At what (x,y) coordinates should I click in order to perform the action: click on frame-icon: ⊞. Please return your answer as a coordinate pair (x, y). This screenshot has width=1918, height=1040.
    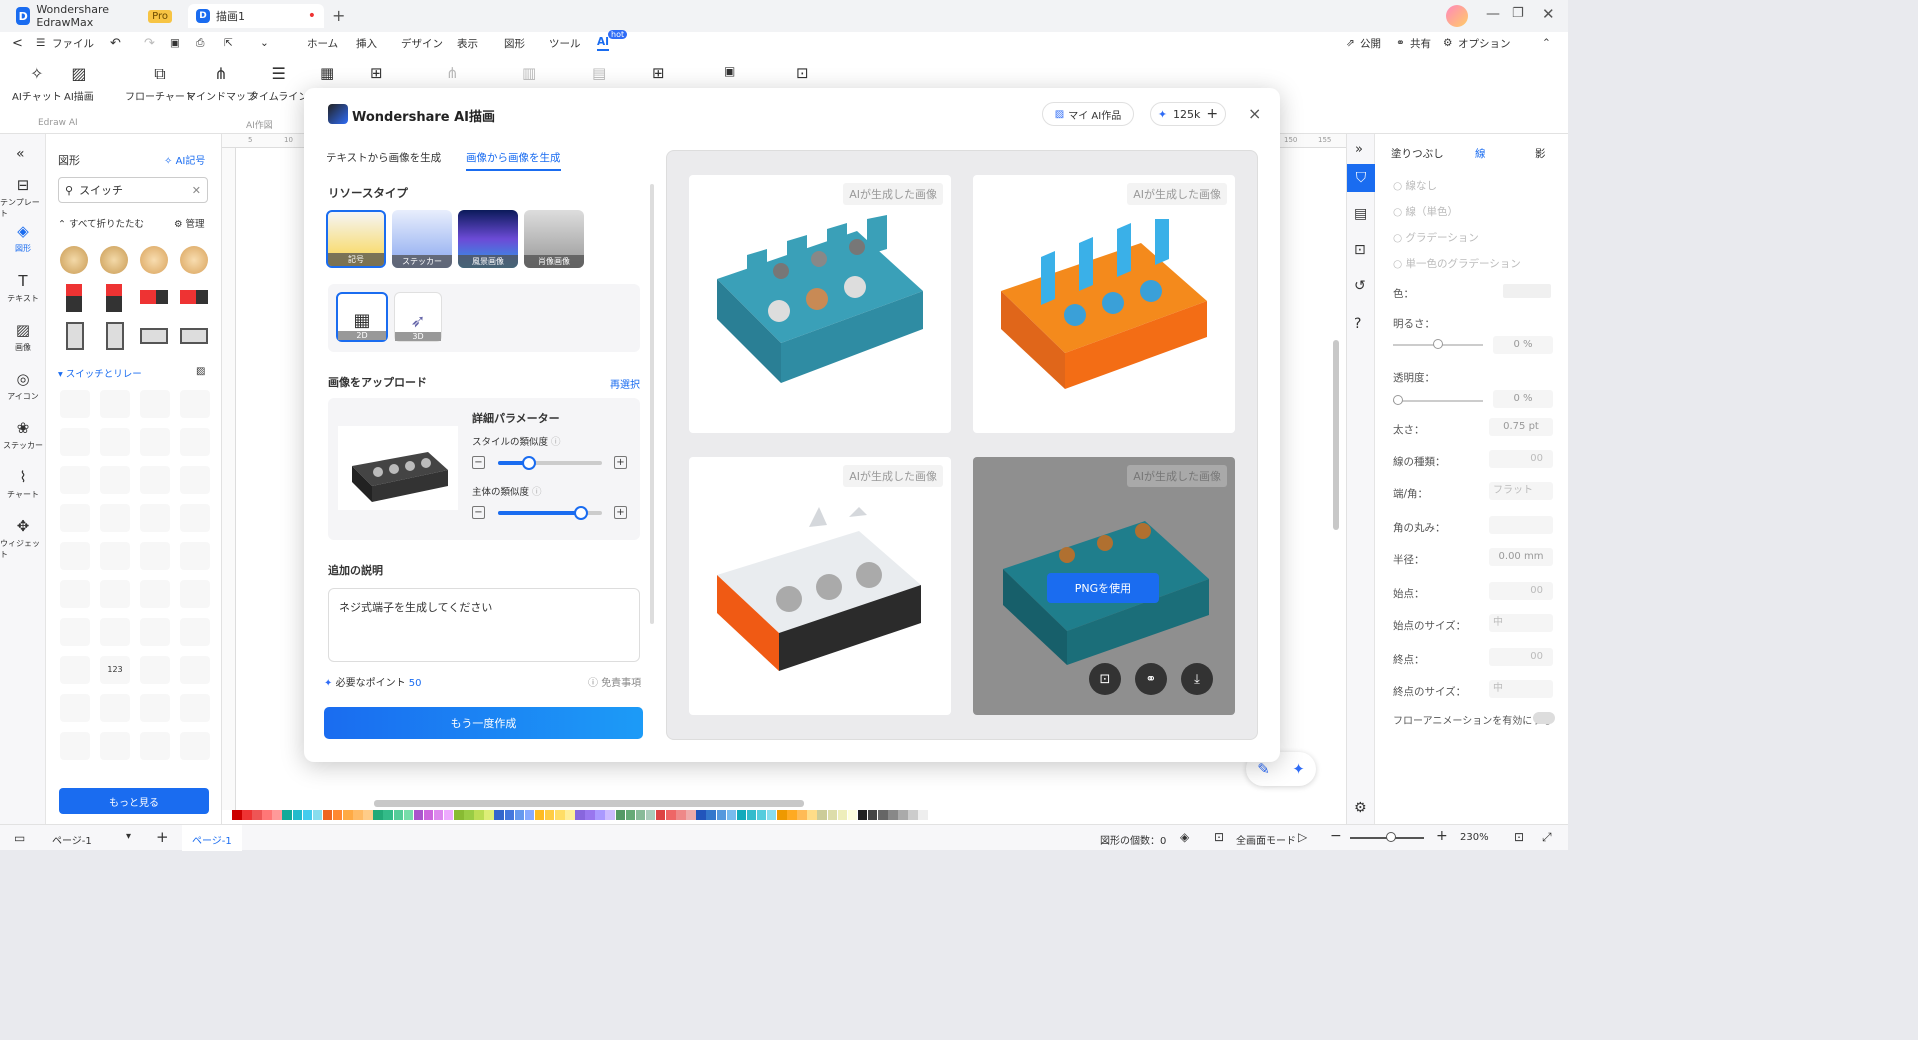
    Looking at the image, I should click on (658, 73).